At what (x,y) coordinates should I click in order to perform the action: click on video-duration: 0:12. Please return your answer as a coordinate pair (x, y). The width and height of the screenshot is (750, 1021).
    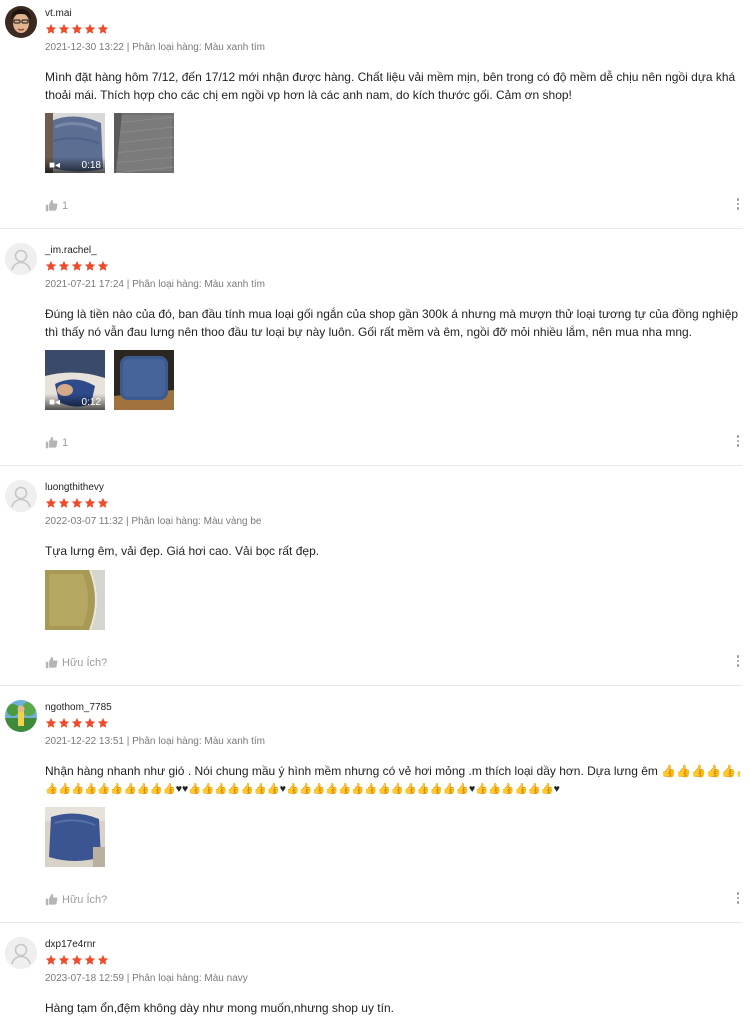
    Looking at the image, I should click on (91, 402).